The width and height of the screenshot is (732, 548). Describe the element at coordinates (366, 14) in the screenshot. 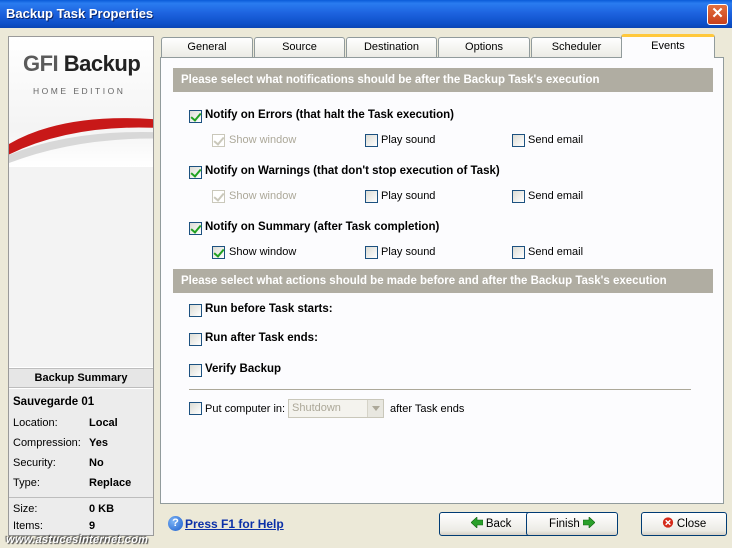

I see `title-bar: Backup Task Properties ✕` at that location.